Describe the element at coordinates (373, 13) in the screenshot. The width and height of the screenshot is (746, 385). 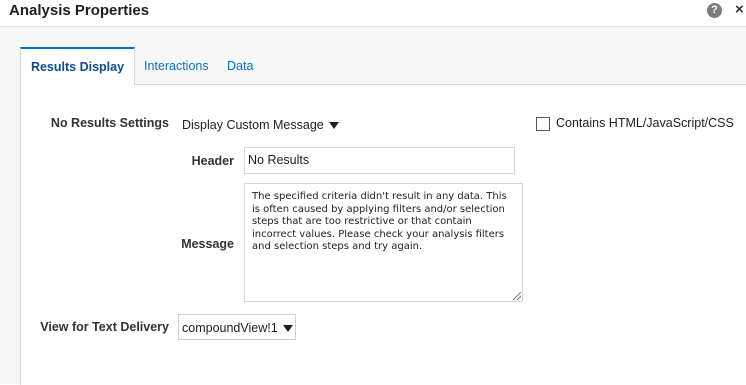
I see `dialog-titlebar: Analysis Properties ? ×` at that location.